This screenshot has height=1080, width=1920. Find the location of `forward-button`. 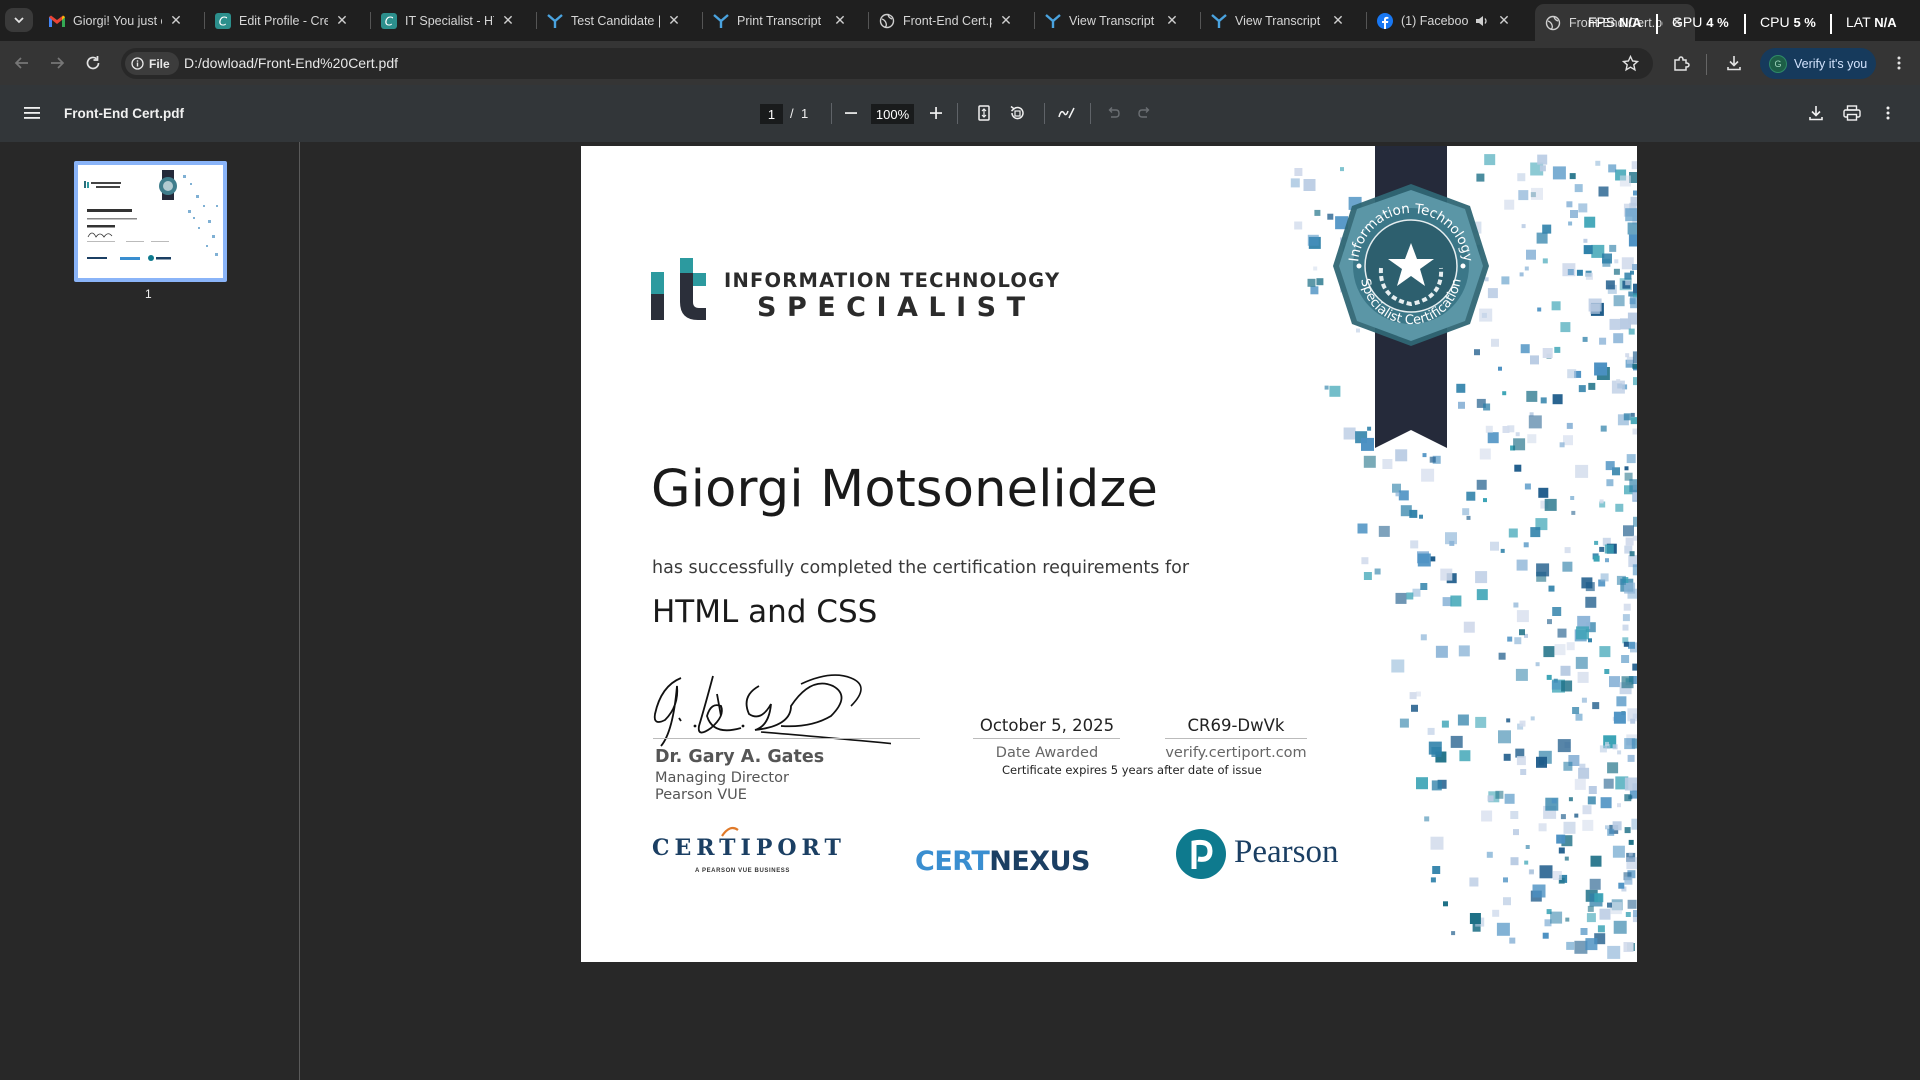

forward-button is located at coordinates (57, 63).